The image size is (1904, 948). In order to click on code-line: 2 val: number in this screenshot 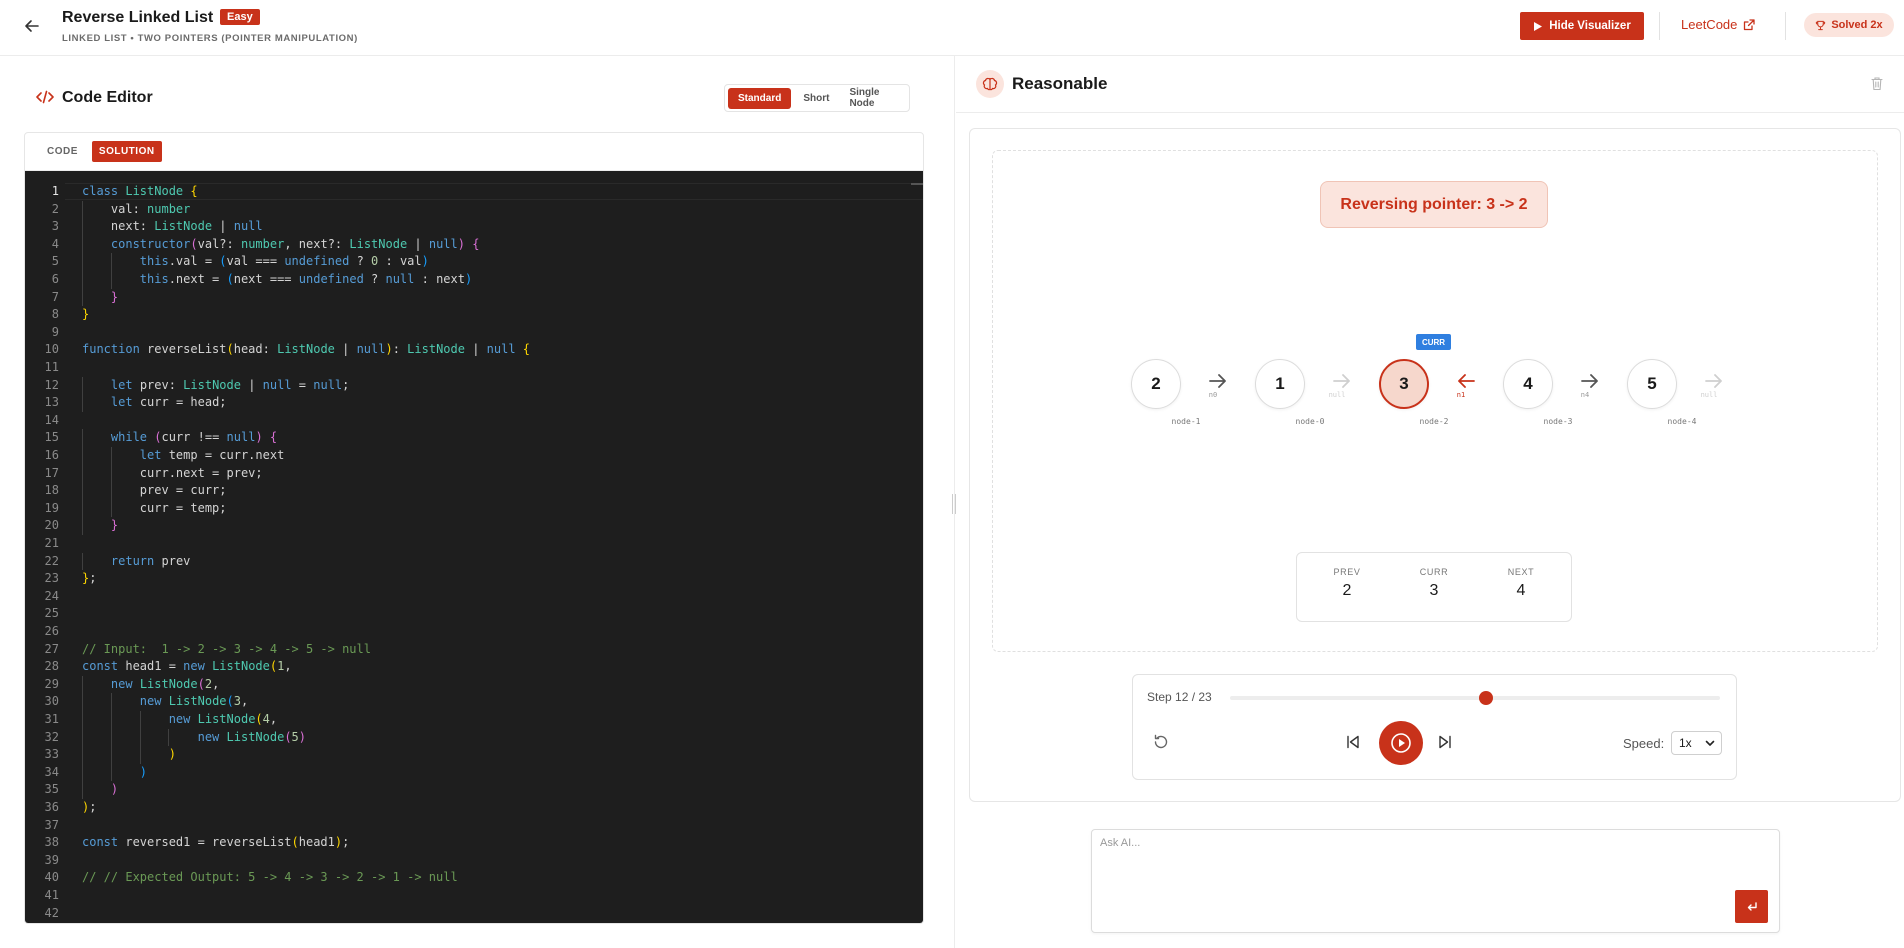, I will do `click(474, 209)`.